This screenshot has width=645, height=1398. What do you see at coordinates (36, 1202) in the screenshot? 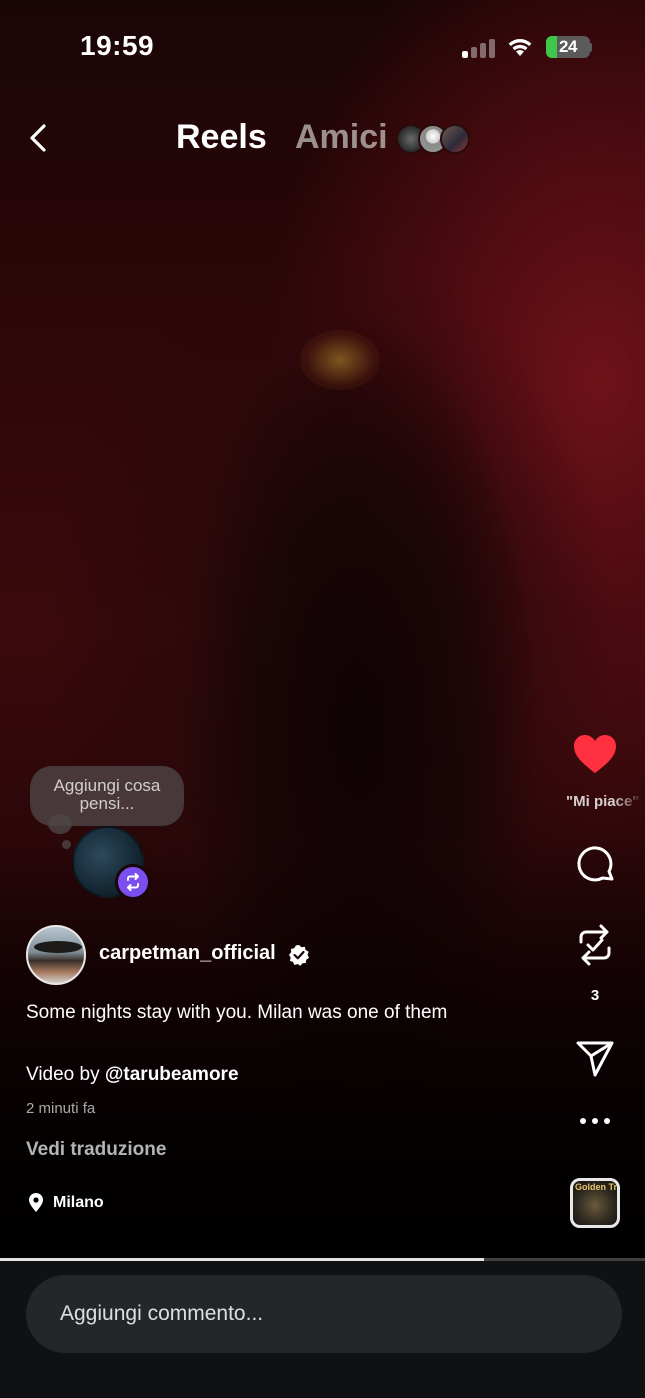
I see `location-pin-icon` at bounding box center [36, 1202].